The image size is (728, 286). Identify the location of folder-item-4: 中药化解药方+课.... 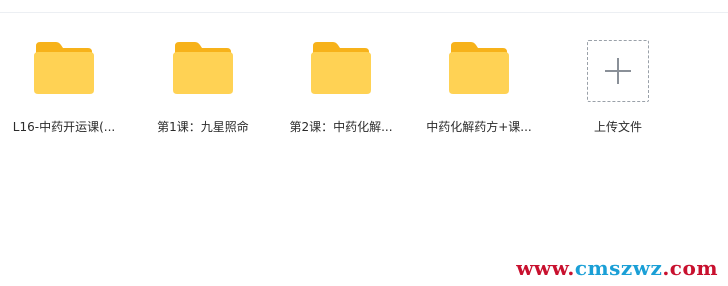
(479, 91).